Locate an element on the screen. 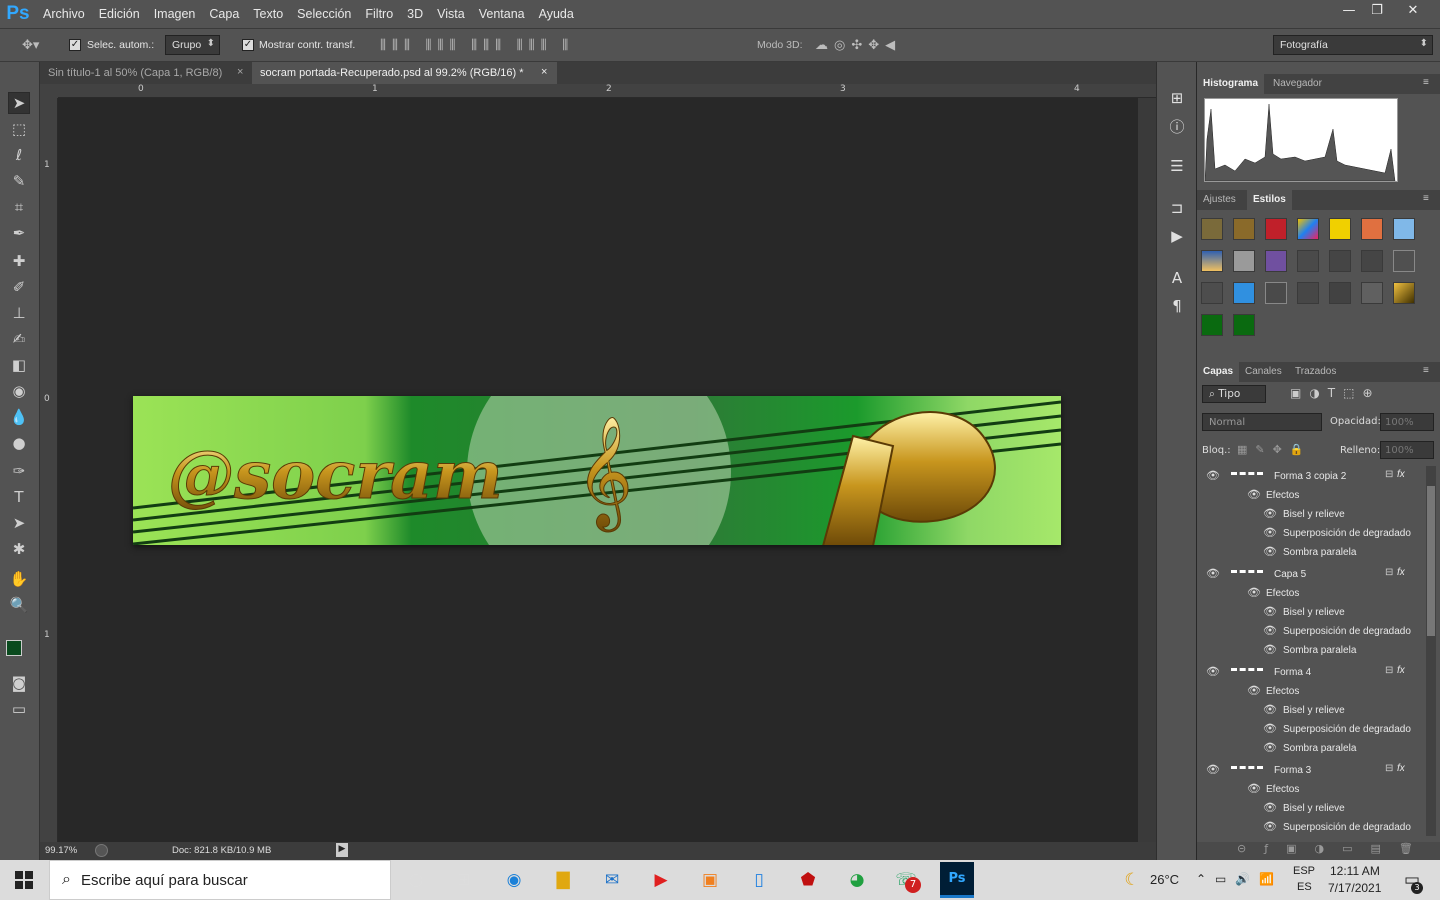 This screenshot has height=900, width=1440. zoom-tool-icon: 🔍 is located at coordinates (19, 605).